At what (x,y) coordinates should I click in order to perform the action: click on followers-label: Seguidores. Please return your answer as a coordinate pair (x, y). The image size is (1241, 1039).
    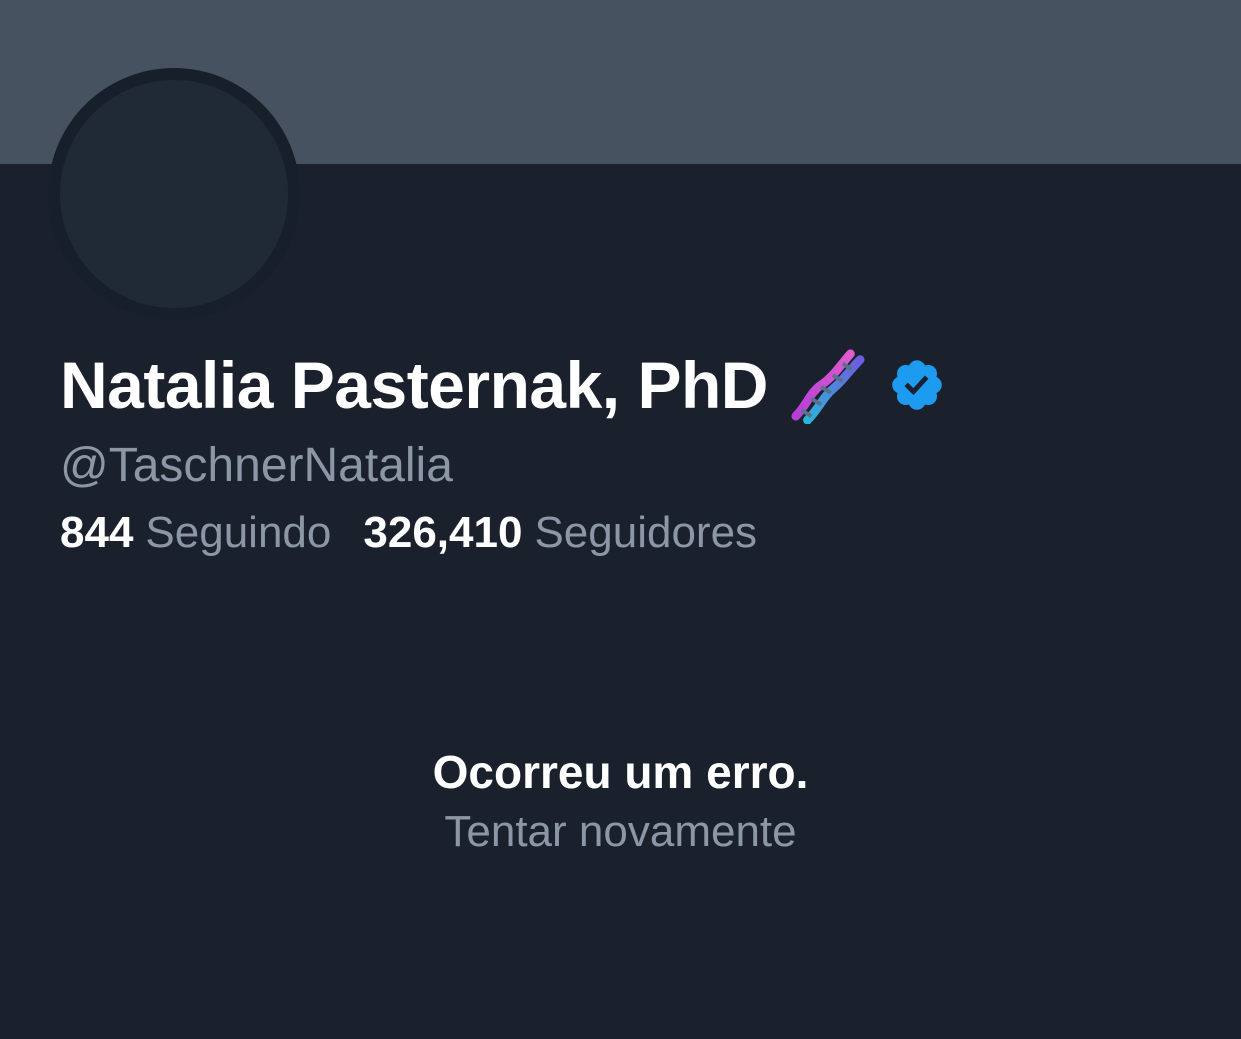
    Looking at the image, I should click on (646, 532).